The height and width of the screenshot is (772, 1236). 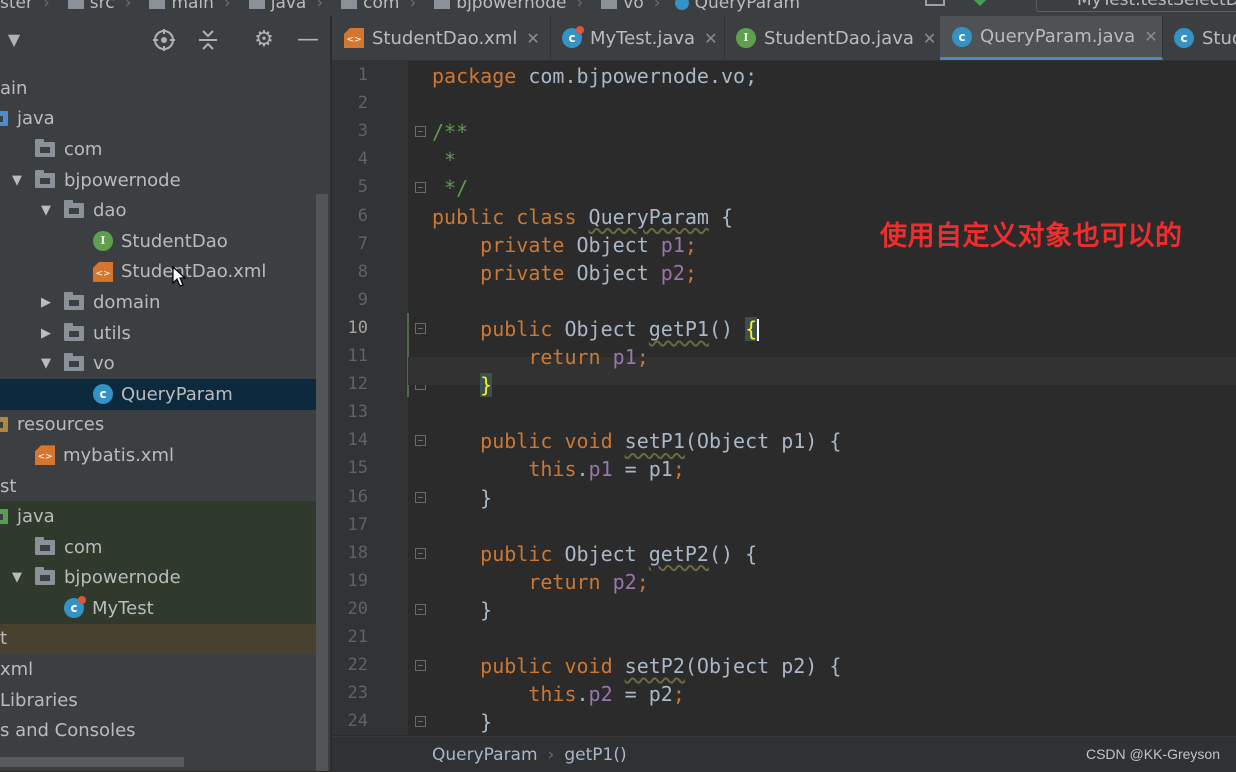 I want to click on run-config-selector: MyTest.testSelectDOb, so click(x=1136, y=6).